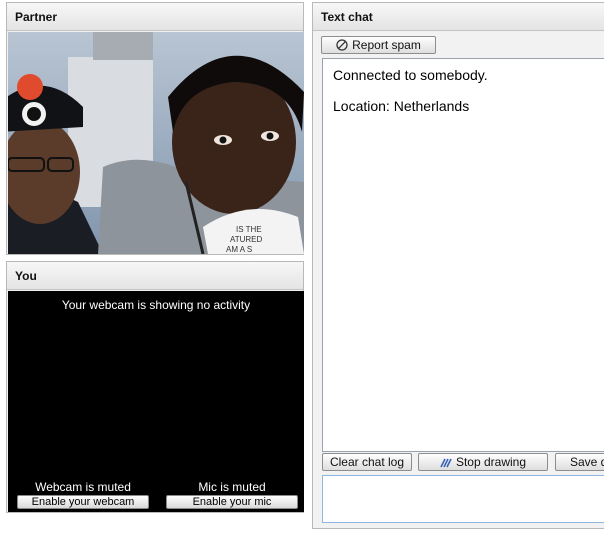 The width and height of the screenshot is (604, 539). Describe the element at coordinates (246, 239) in the screenshot. I see `shirt-text-2: ATURED` at that location.